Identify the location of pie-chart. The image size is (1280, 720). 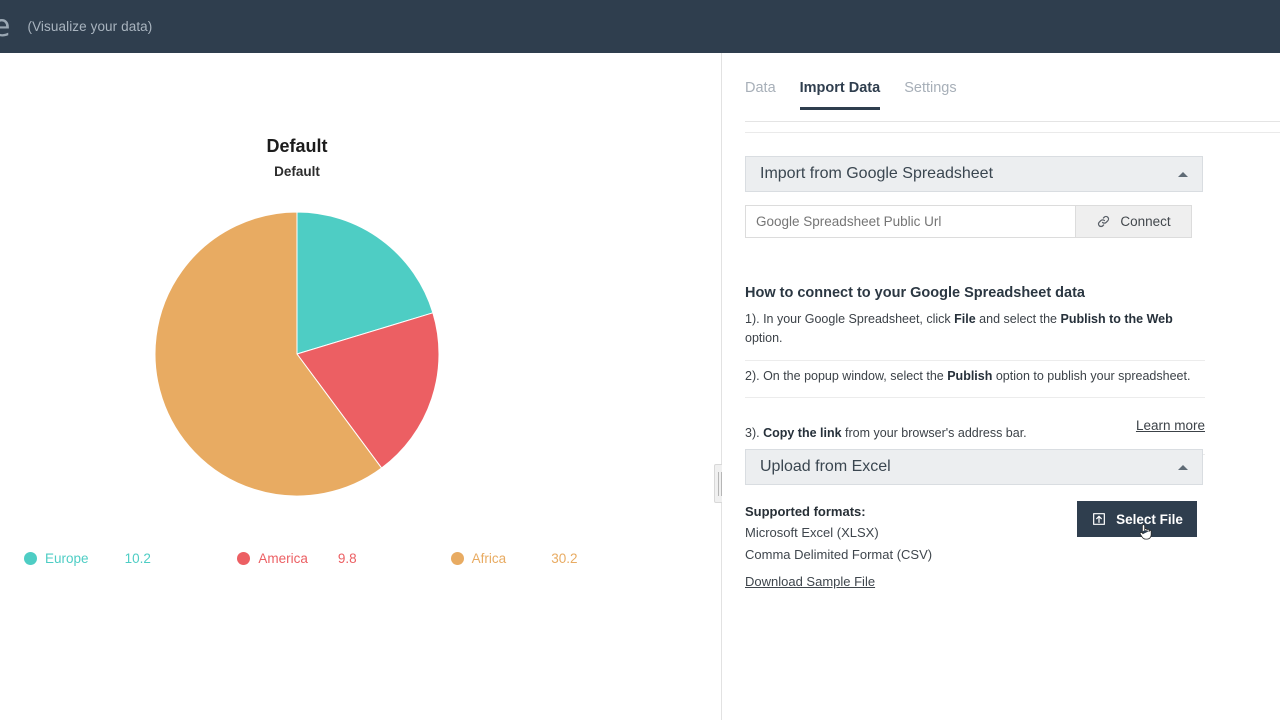
(297, 354).